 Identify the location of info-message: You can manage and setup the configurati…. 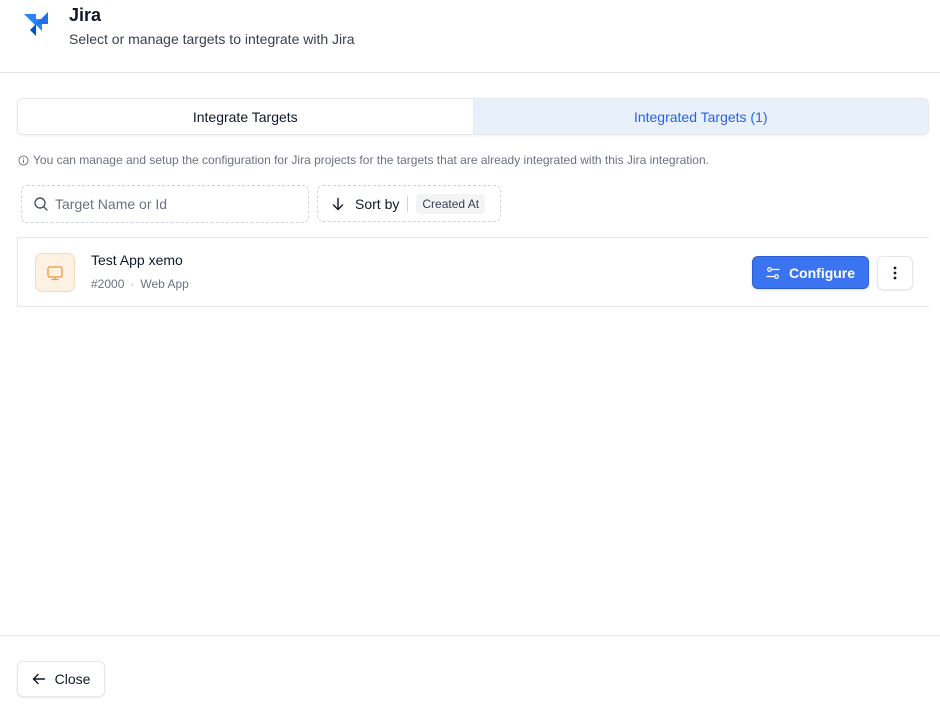
(363, 160).